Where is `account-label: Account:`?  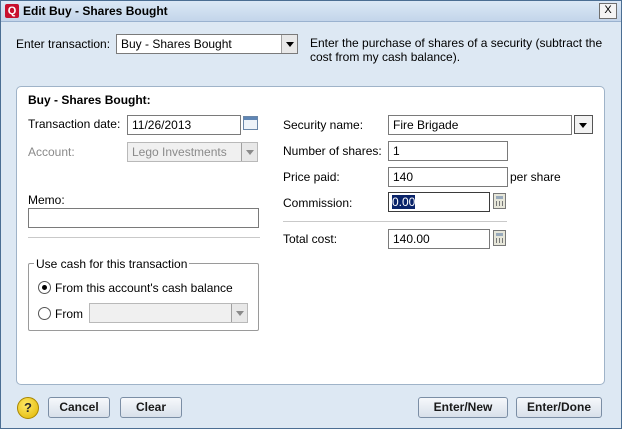
account-label: Account: is located at coordinates (51, 152).